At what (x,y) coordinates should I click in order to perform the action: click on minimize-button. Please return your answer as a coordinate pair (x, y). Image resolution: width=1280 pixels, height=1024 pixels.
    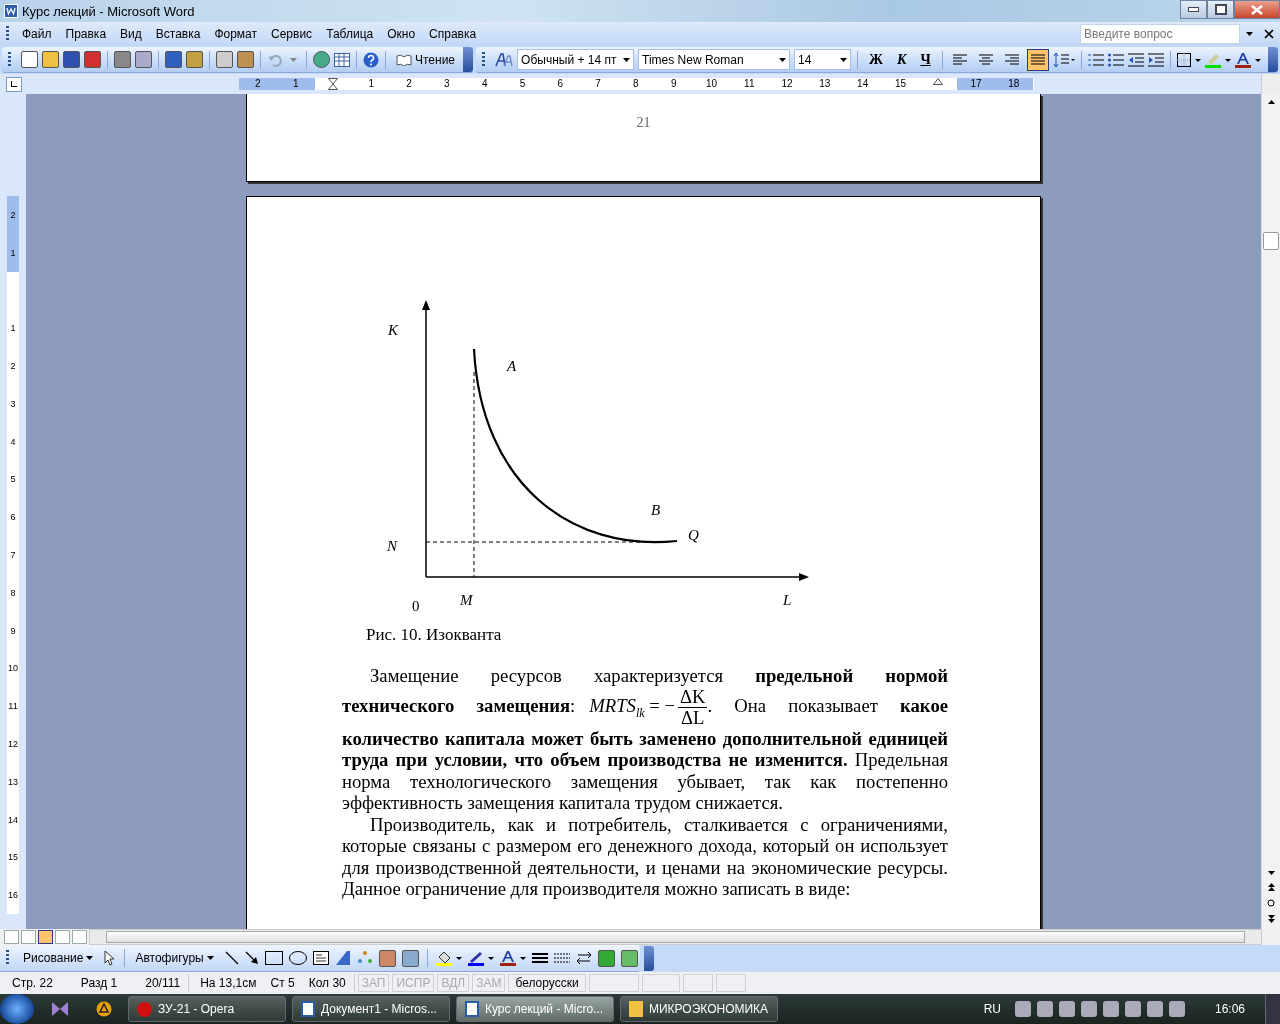
    Looking at the image, I should click on (1193, 9).